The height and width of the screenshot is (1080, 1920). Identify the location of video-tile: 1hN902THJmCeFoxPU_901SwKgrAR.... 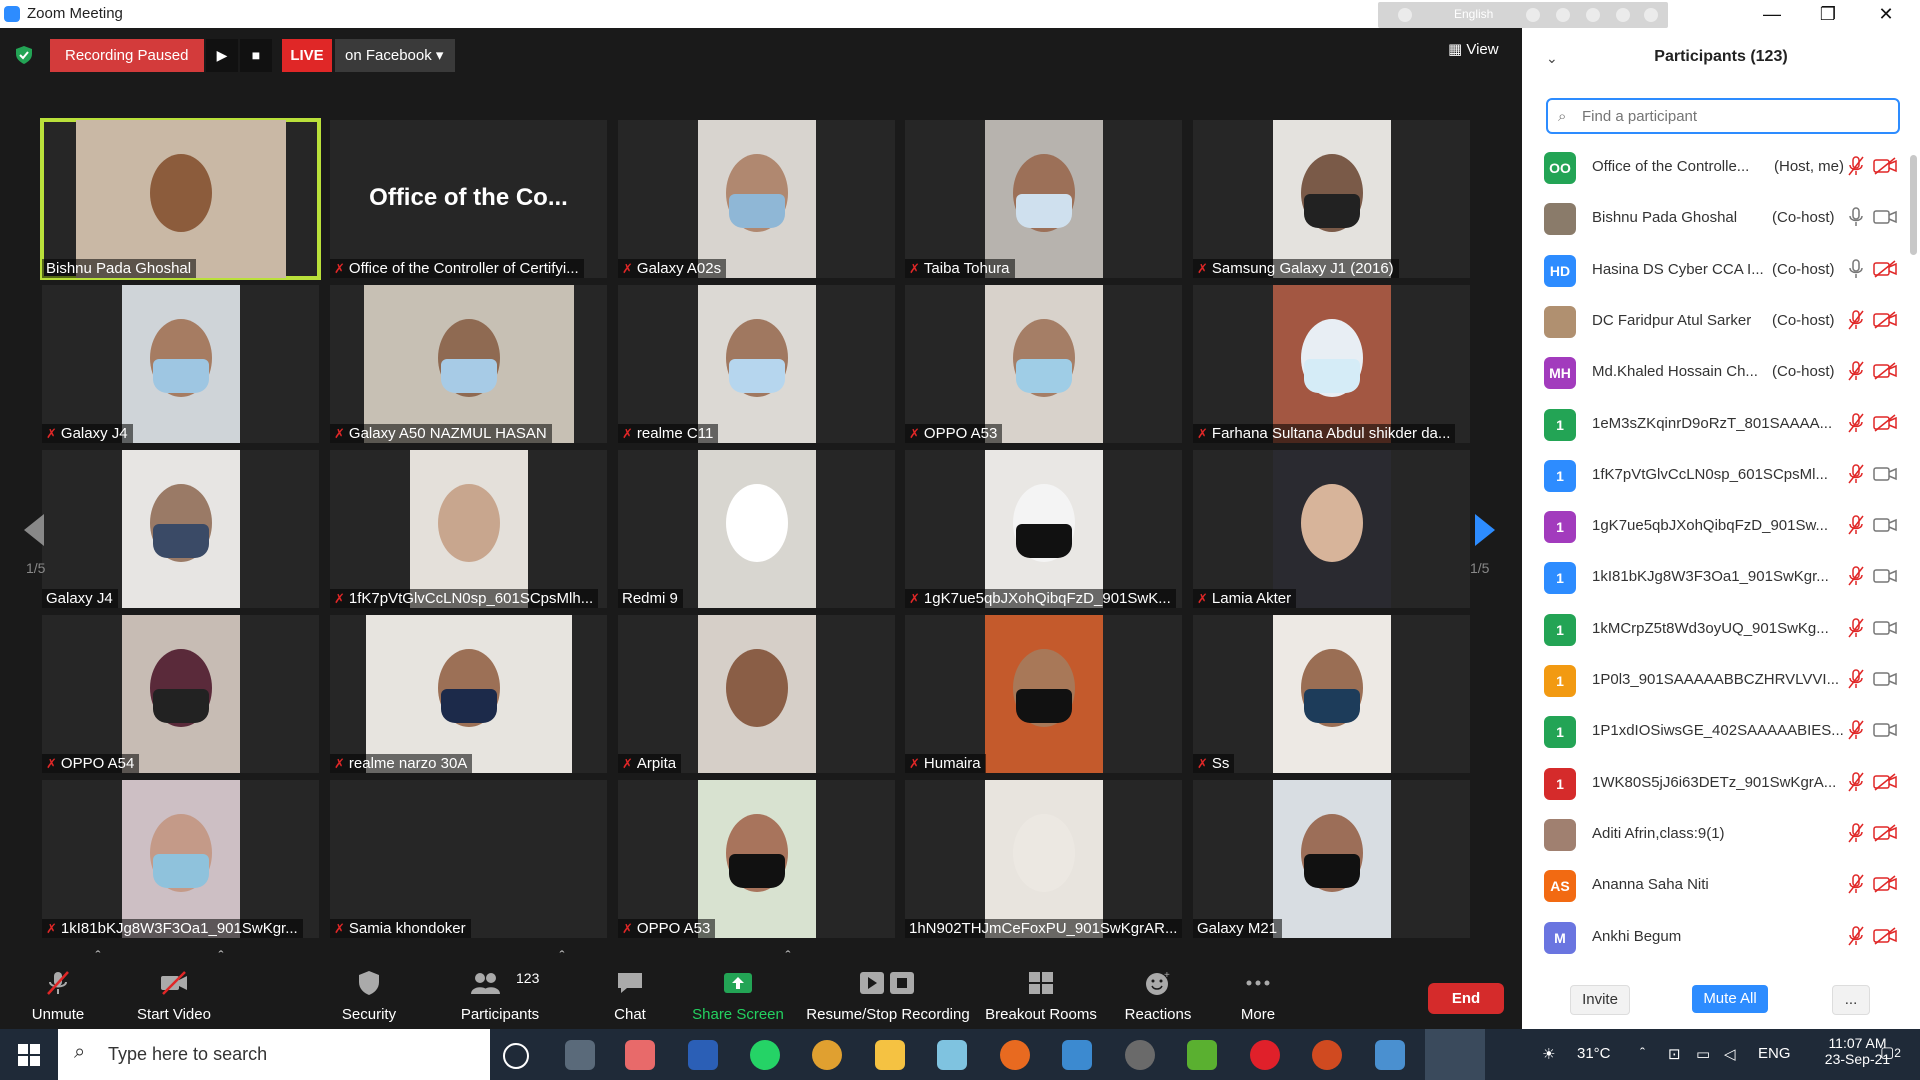
(1043, 859).